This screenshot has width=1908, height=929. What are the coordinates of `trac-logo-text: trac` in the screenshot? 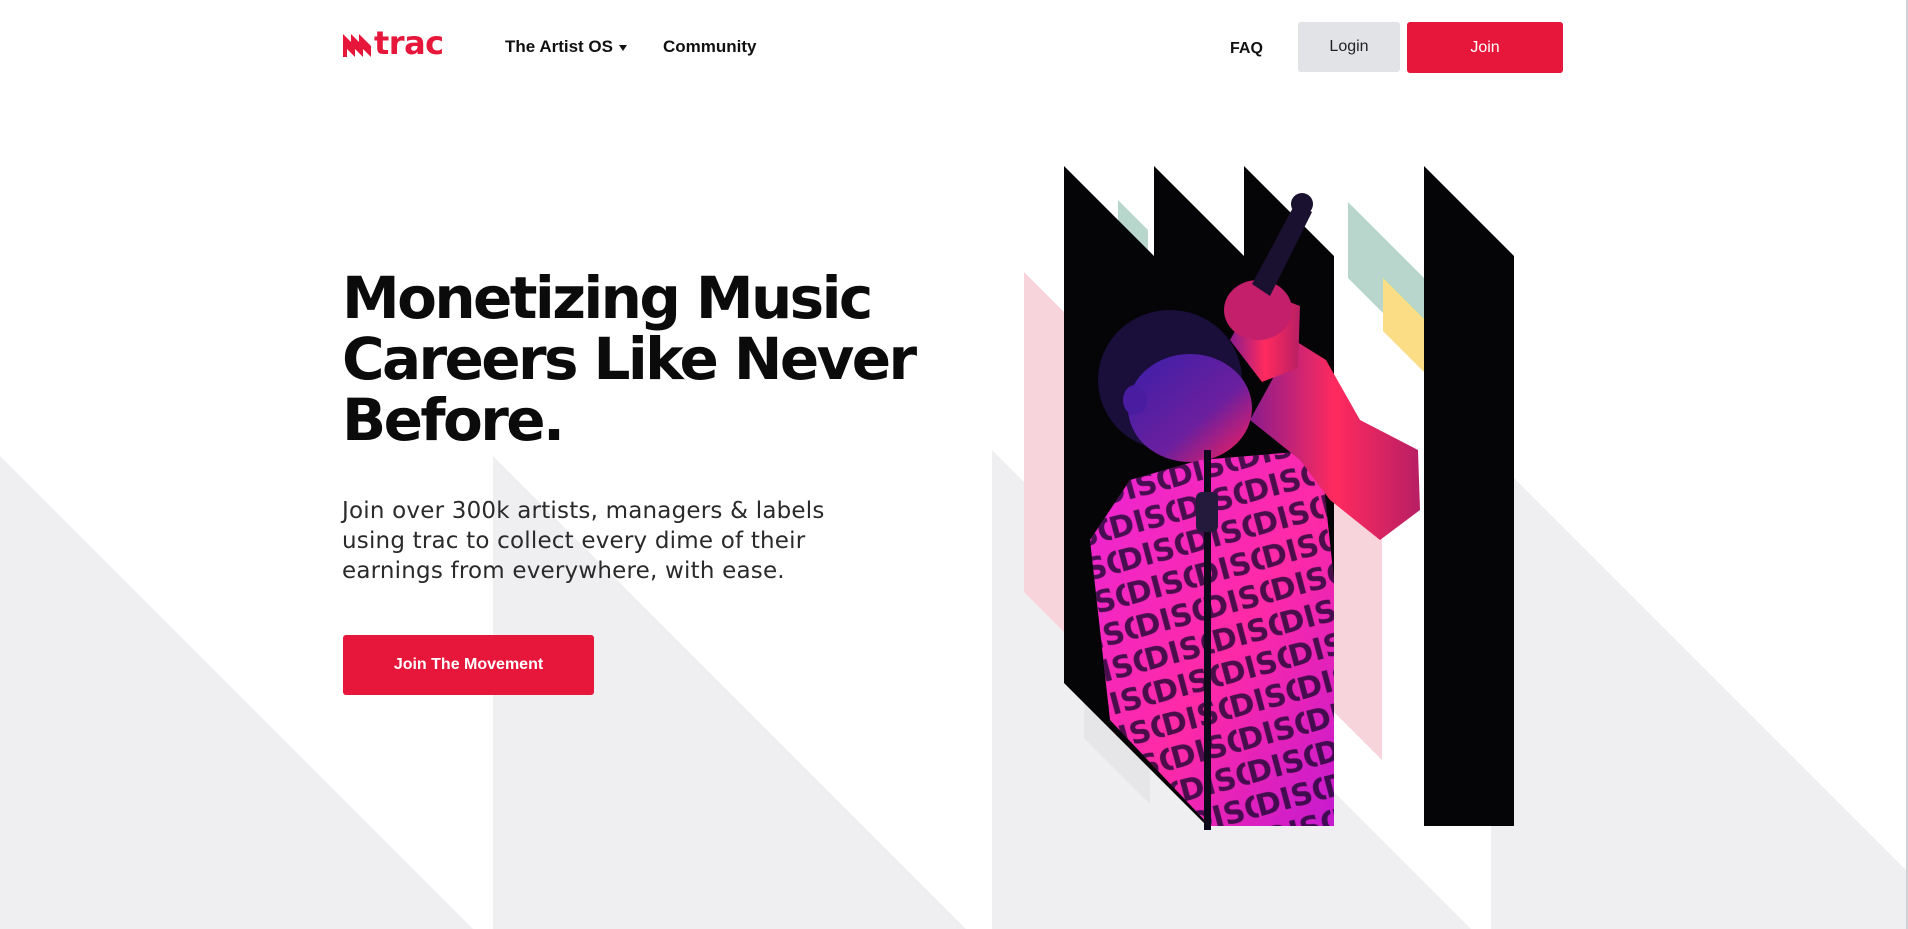 It's located at (409, 43).